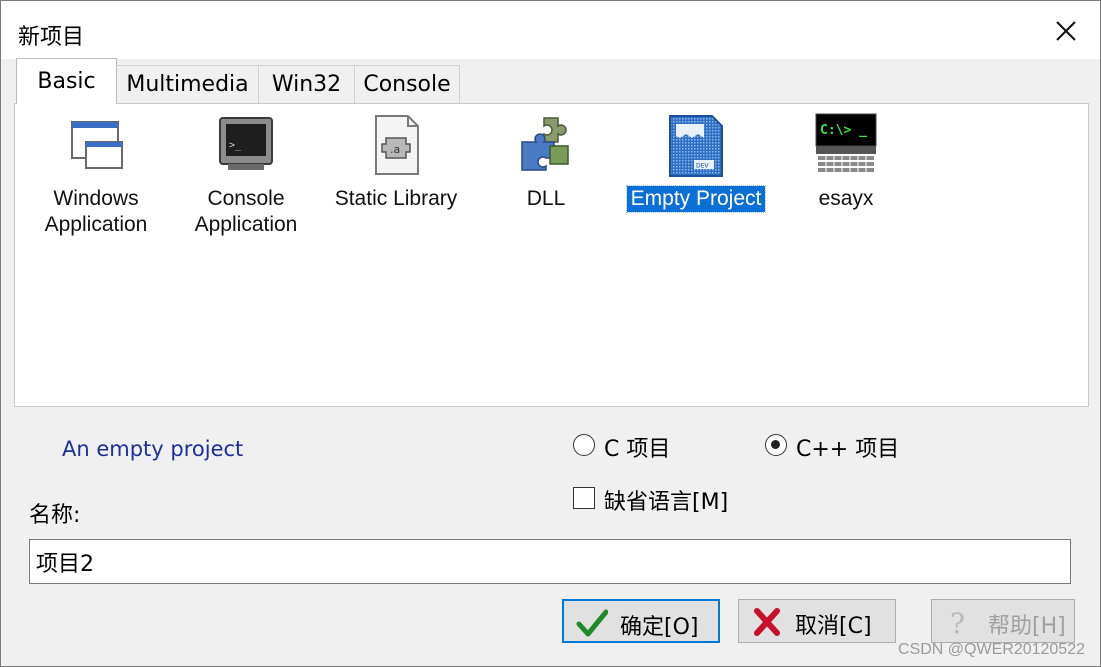 The height and width of the screenshot is (667, 1101). Describe the element at coordinates (696, 146) in the screenshot. I see `empty-project-icon: DEV` at that location.